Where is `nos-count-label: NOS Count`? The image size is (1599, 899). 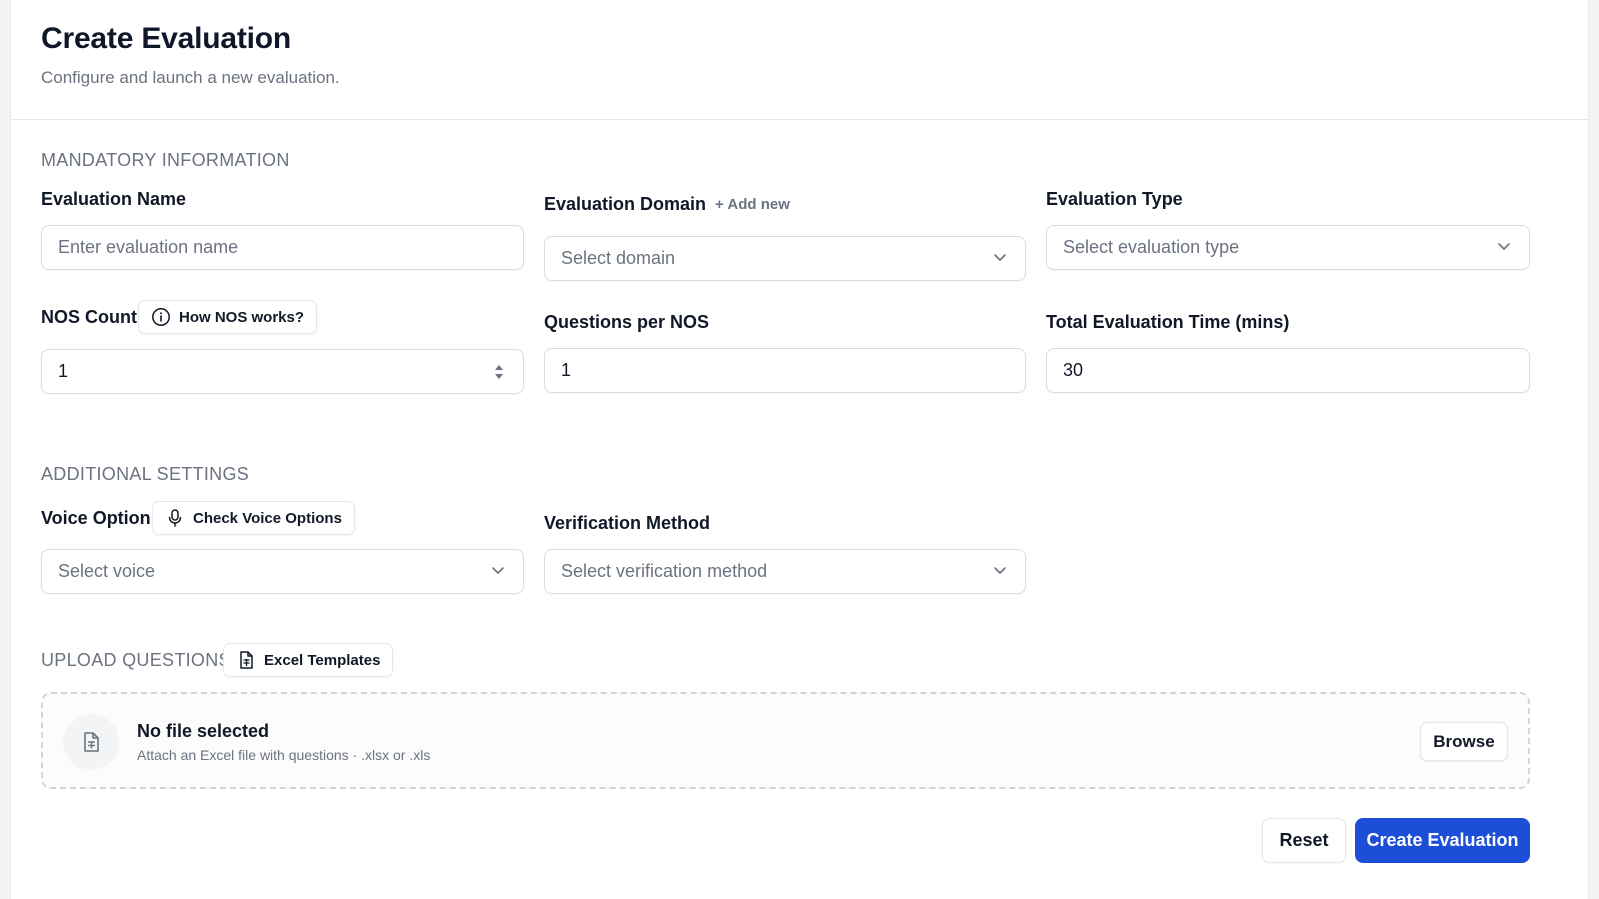 nos-count-label: NOS Count is located at coordinates (89, 317).